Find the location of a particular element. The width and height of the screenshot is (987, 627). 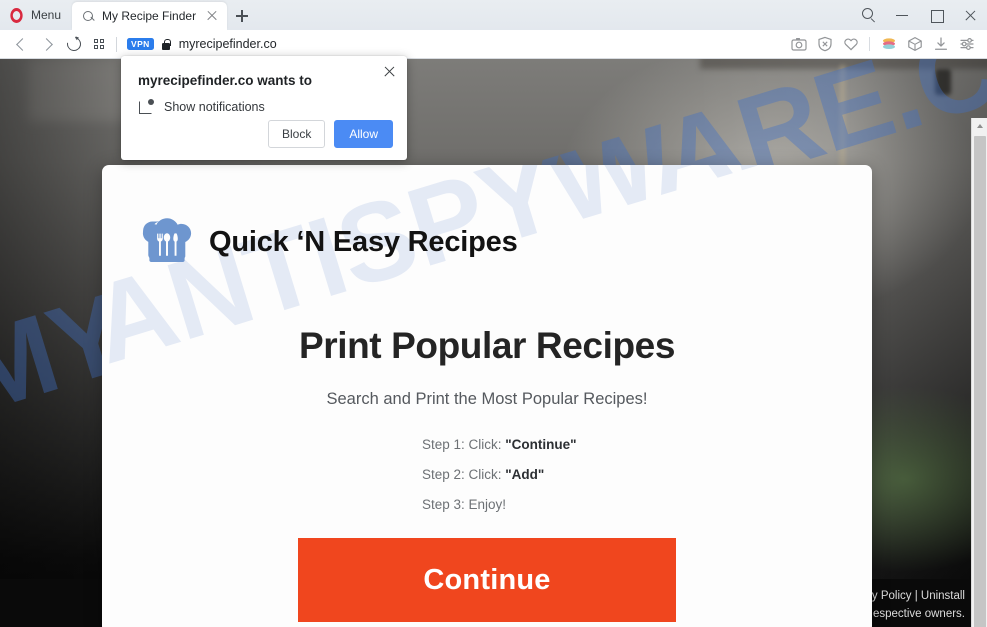

background-shelf is located at coordinates (843, 64).